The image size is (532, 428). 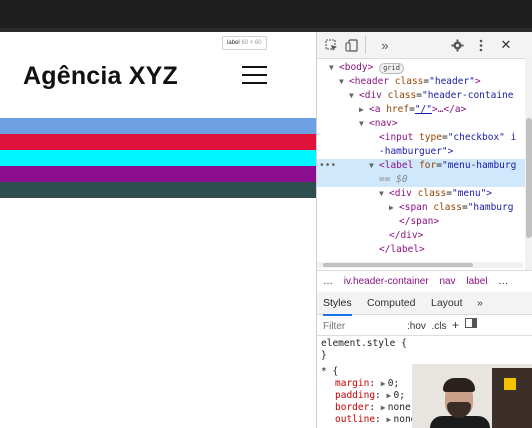 I want to click on sidebar-toggle-icon, so click(x=470, y=326).